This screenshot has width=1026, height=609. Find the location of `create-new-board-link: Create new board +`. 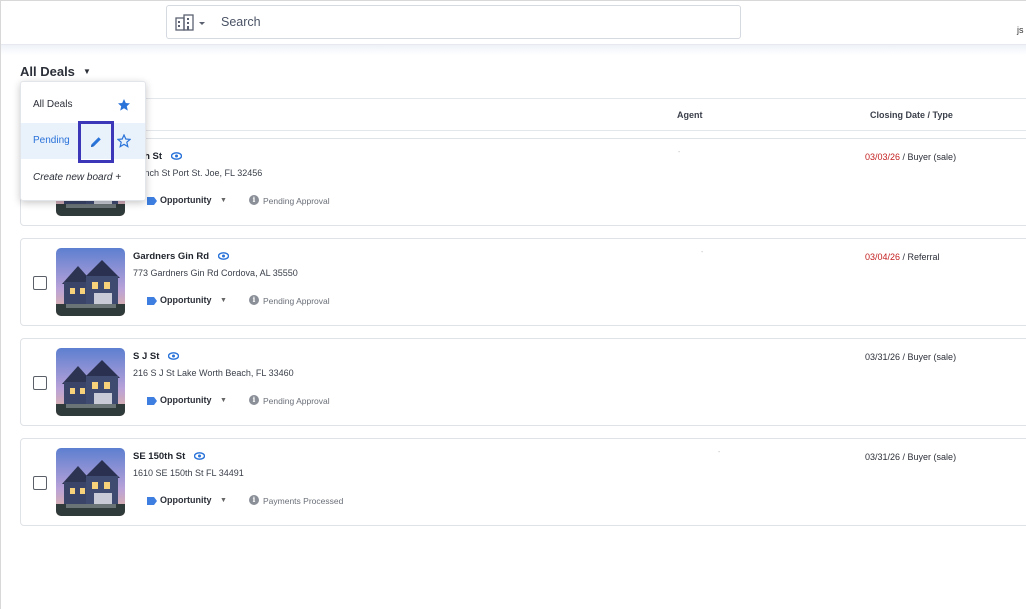

create-new-board-link: Create new board + is located at coordinates (77, 177).